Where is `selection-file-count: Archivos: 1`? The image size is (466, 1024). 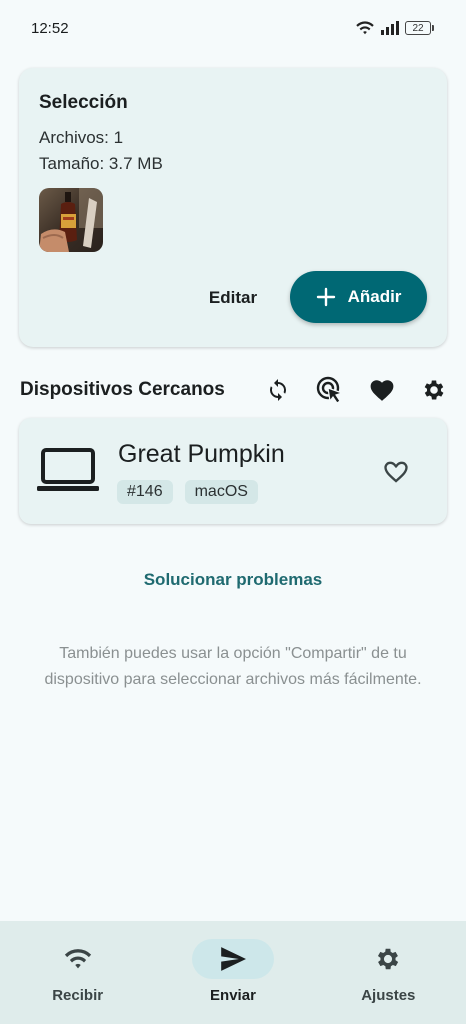
selection-file-count: Archivos: 1 is located at coordinates (81, 137).